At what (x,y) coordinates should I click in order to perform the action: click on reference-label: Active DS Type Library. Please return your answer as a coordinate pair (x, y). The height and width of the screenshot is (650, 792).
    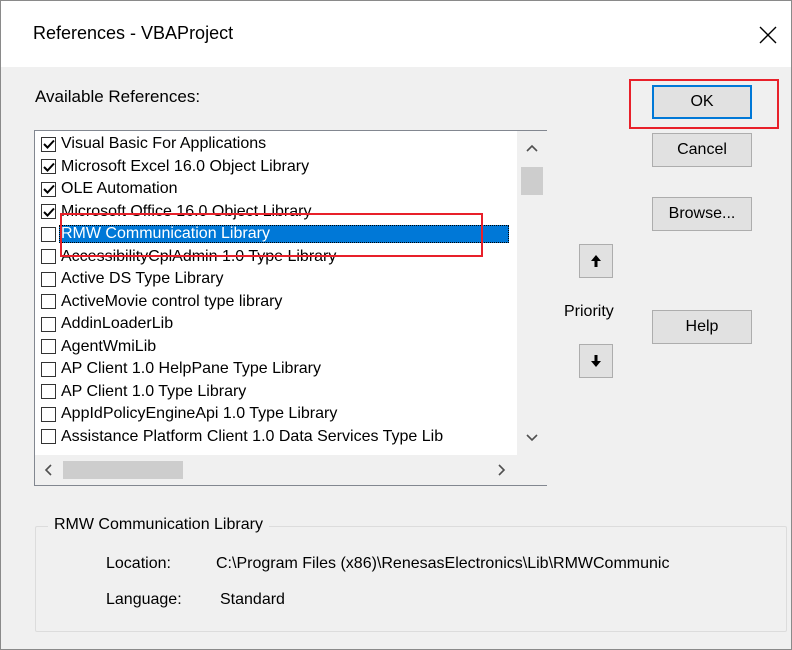
    Looking at the image, I should click on (142, 278).